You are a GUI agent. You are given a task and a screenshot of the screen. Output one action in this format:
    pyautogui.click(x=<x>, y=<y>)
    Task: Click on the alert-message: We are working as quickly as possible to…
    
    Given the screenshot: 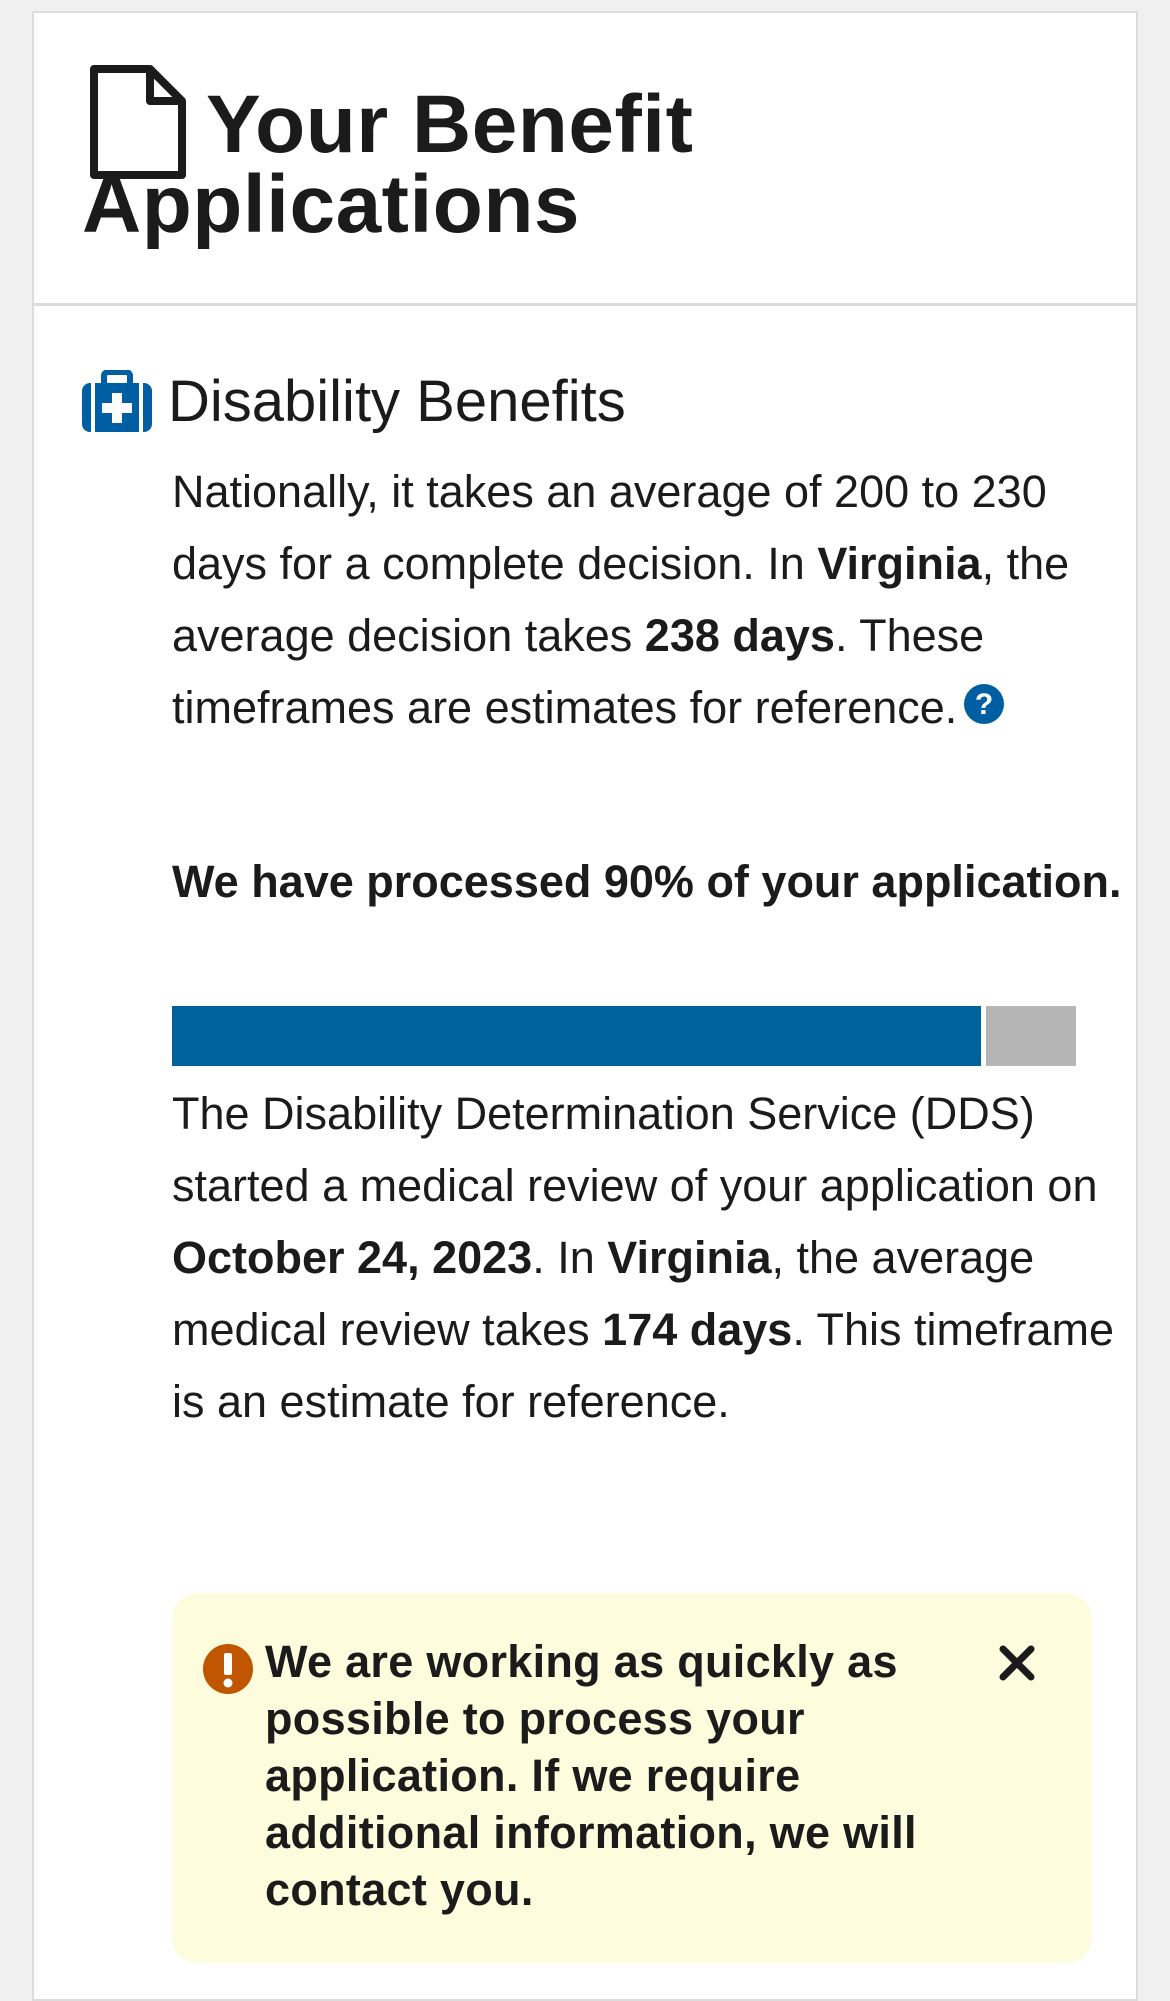 What is the action you would take?
    pyautogui.click(x=591, y=1775)
    